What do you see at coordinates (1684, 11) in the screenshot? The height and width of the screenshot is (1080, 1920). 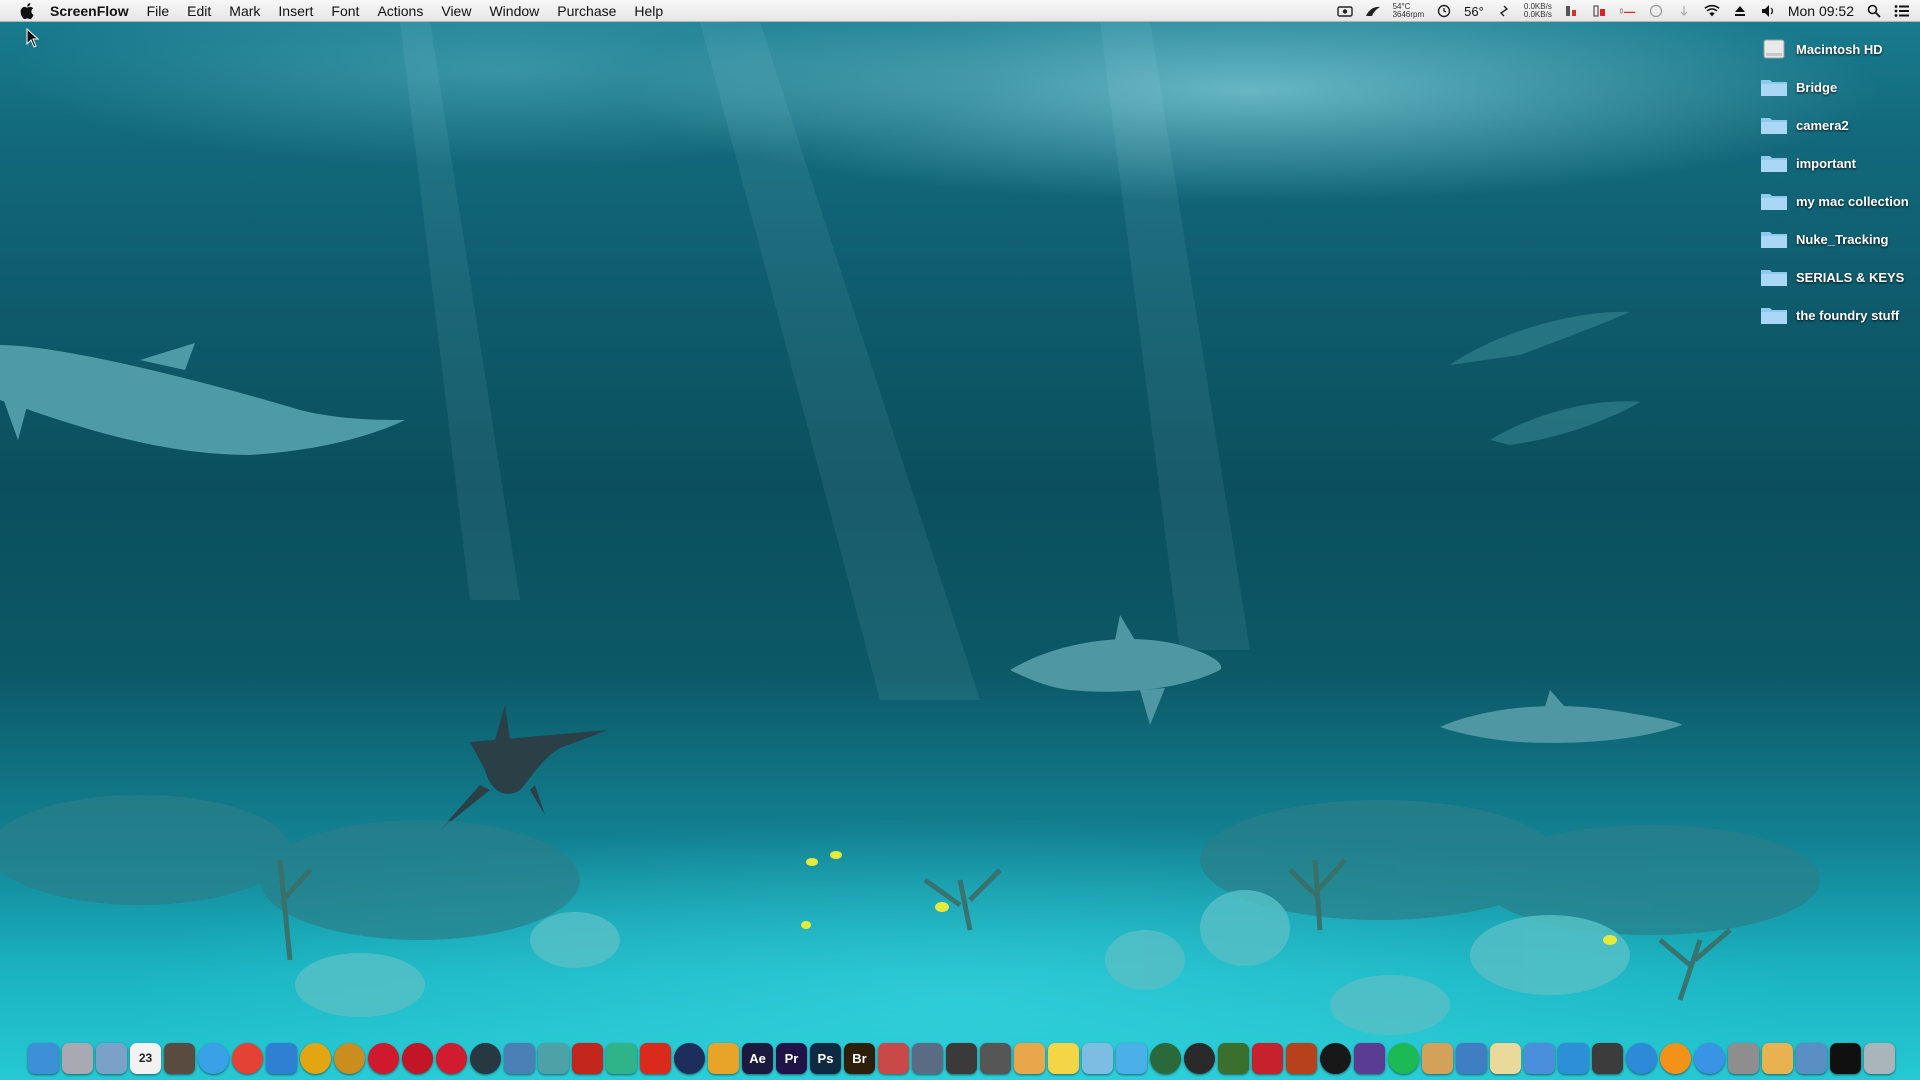 I see `download-arrow-icon` at bounding box center [1684, 11].